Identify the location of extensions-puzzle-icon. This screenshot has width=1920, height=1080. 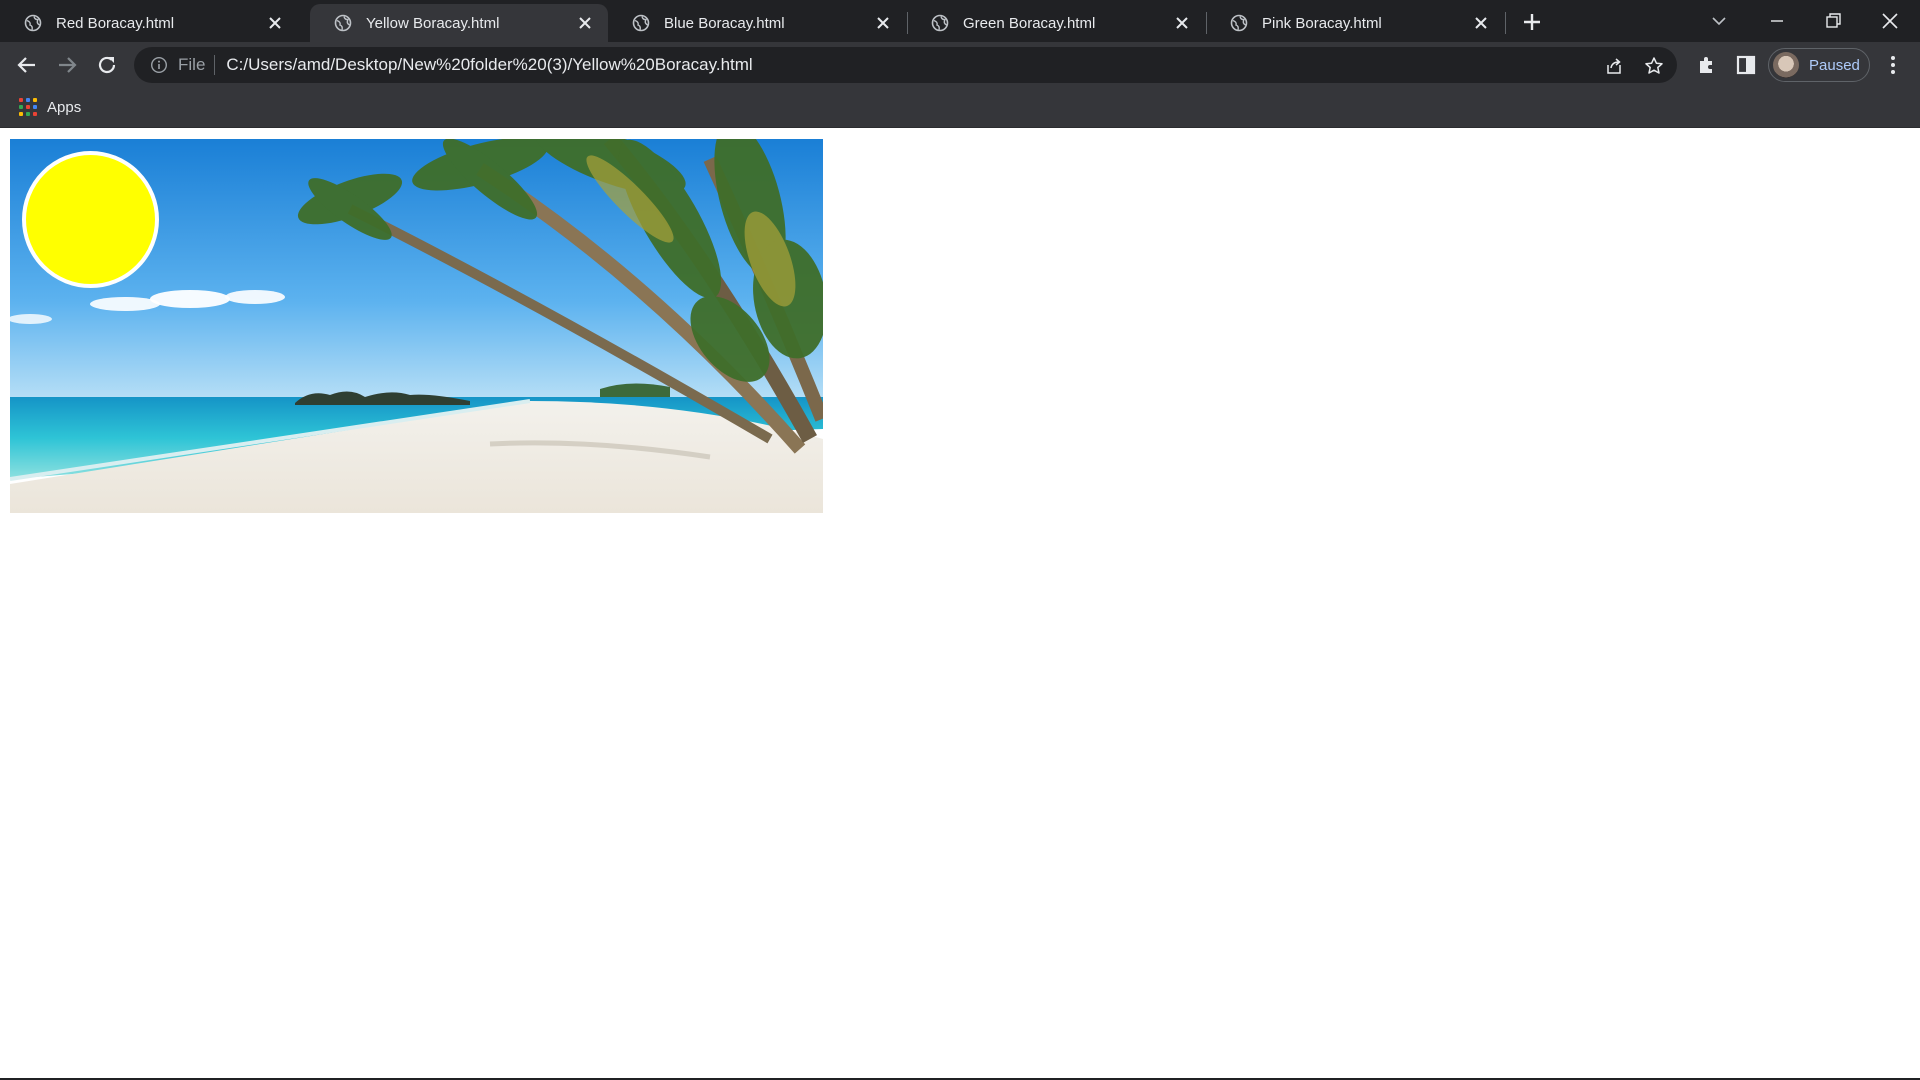
(1707, 65).